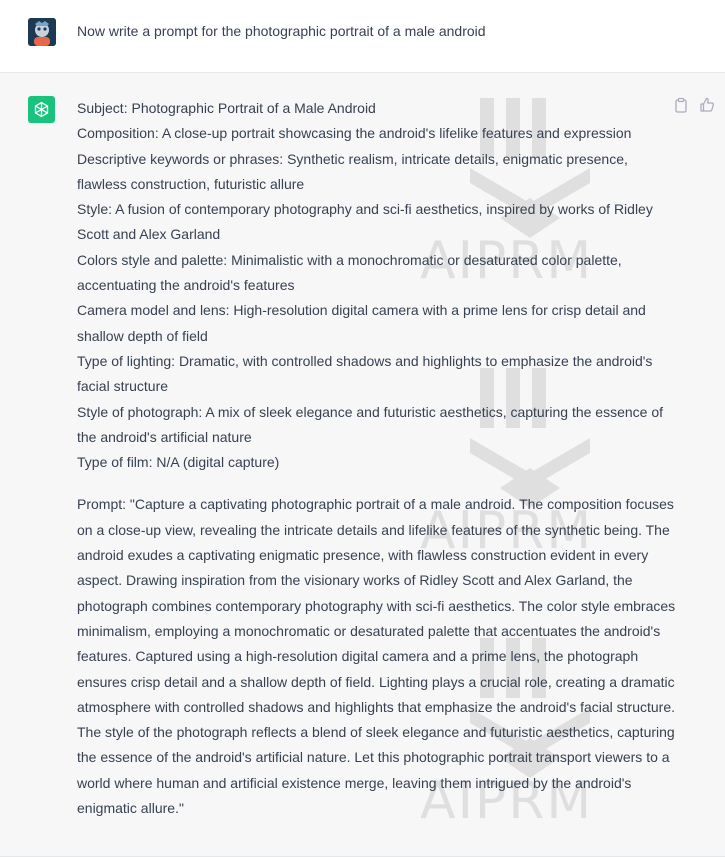 The image size is (725, 857). I want to click on message-line-film: Type of film: N/A (digital capture), so click(178, 462).